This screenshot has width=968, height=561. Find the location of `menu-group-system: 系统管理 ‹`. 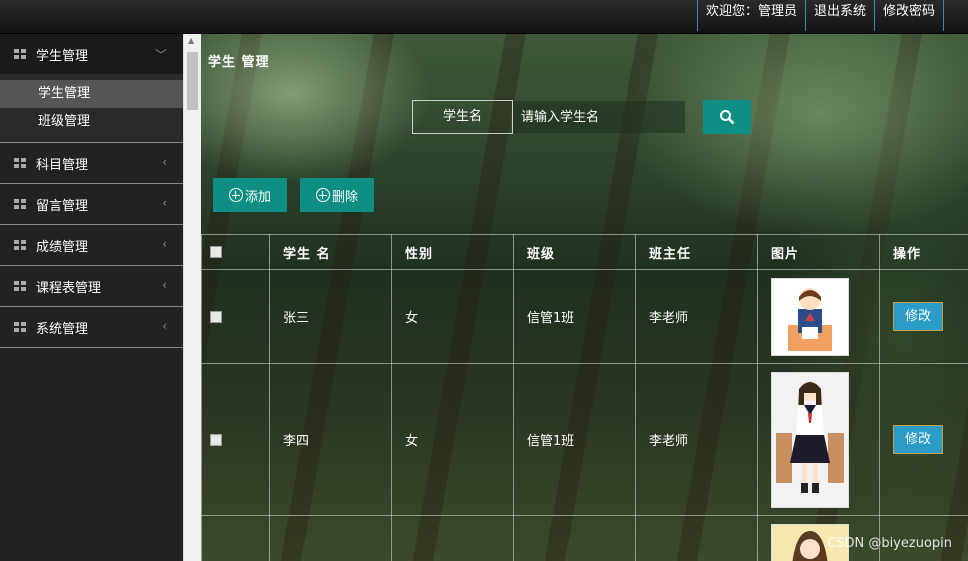

menu-group-system: 系统管理 ‹ is located at coordinates (91, 327).